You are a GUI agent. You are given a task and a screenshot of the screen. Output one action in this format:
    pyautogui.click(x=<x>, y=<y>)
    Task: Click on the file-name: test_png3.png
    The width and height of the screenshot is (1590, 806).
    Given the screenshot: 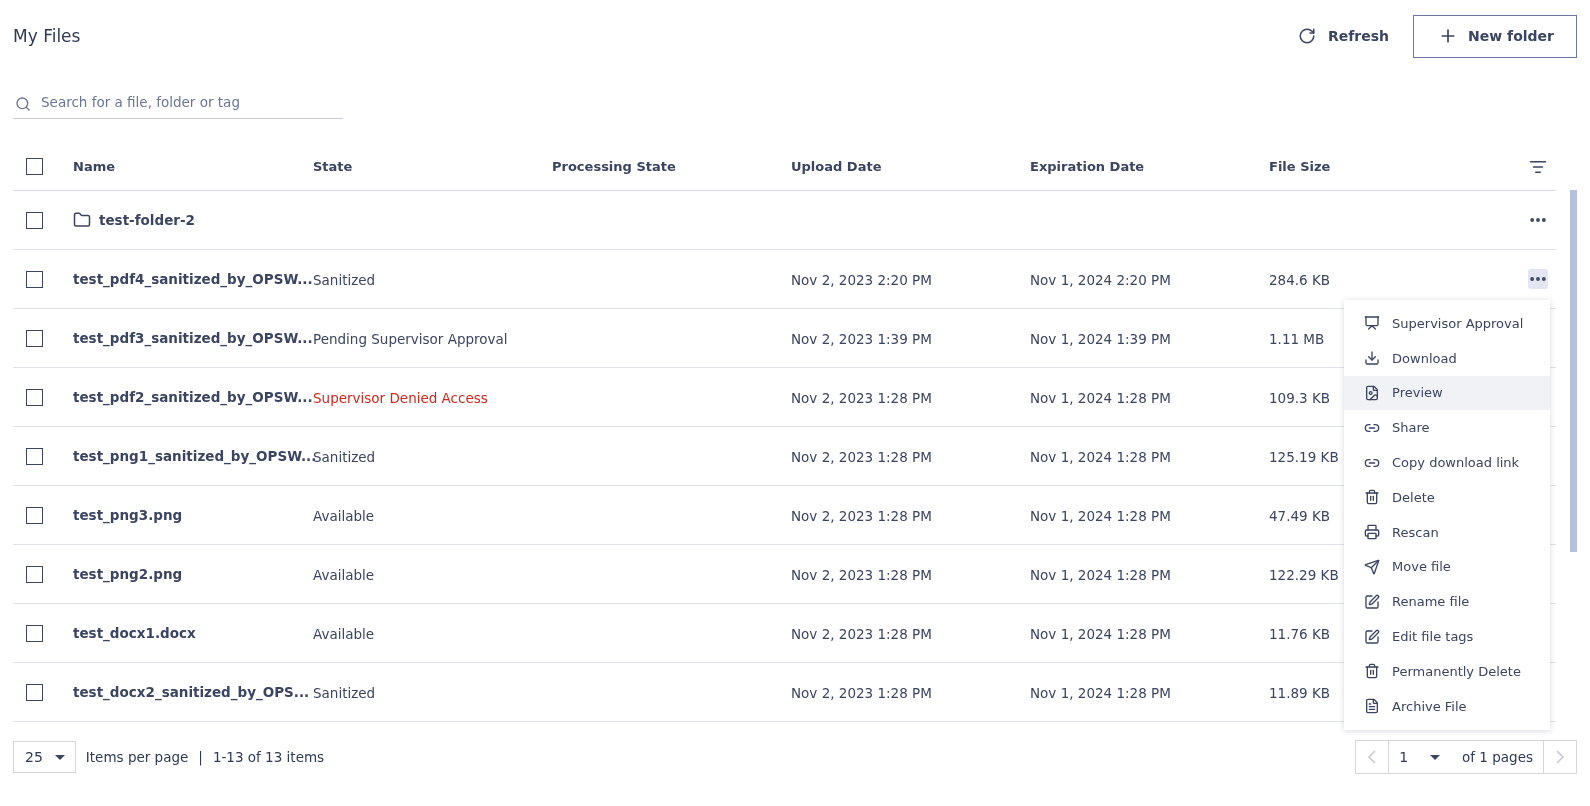 What is the action you would take?
    pyautogui.click(x=128, y=515)
    